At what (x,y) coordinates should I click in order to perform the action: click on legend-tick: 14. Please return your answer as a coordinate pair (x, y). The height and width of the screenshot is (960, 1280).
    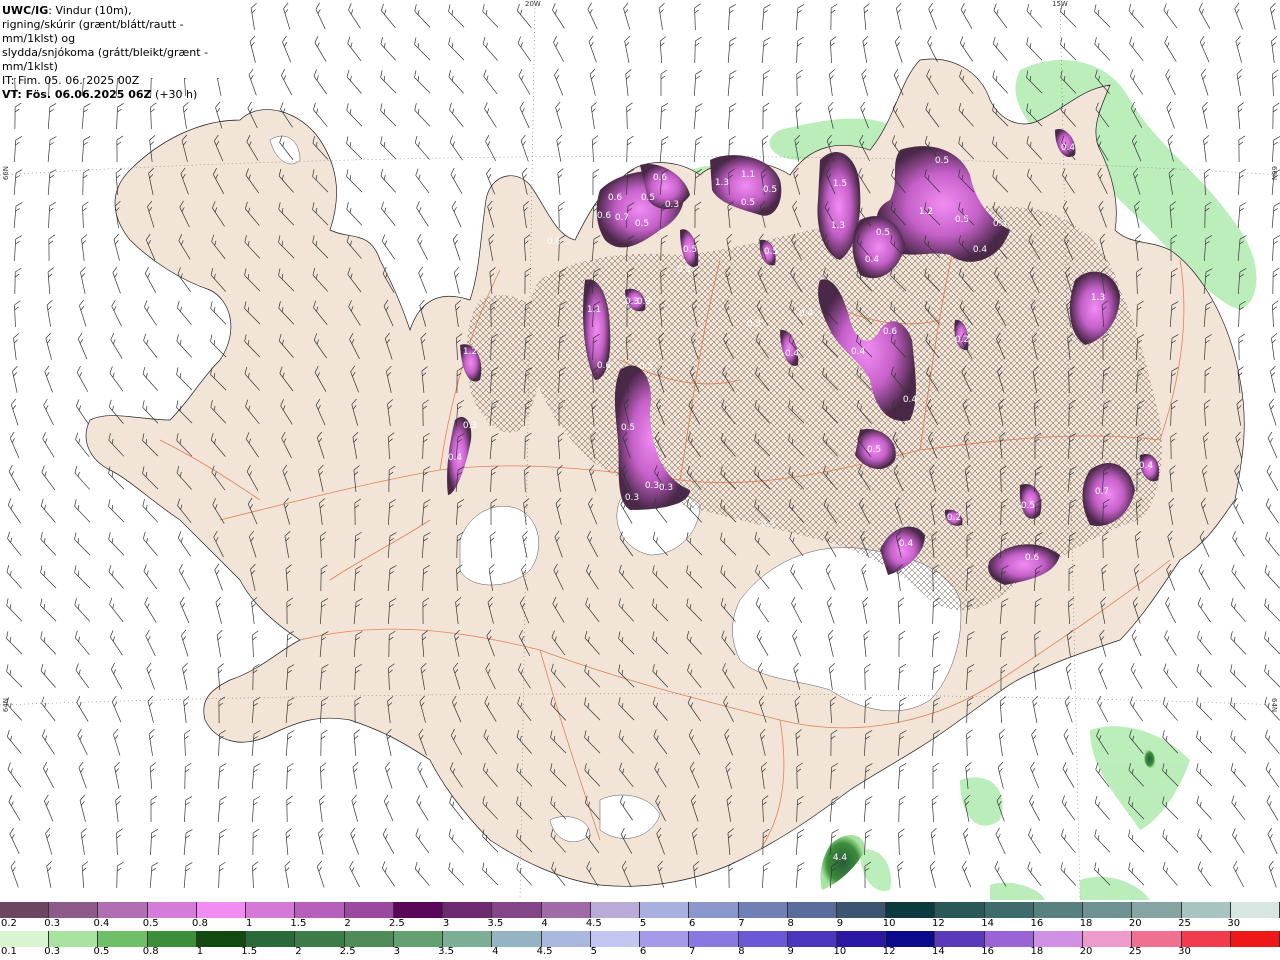
    Looking at the image, I should click on (987, 923).